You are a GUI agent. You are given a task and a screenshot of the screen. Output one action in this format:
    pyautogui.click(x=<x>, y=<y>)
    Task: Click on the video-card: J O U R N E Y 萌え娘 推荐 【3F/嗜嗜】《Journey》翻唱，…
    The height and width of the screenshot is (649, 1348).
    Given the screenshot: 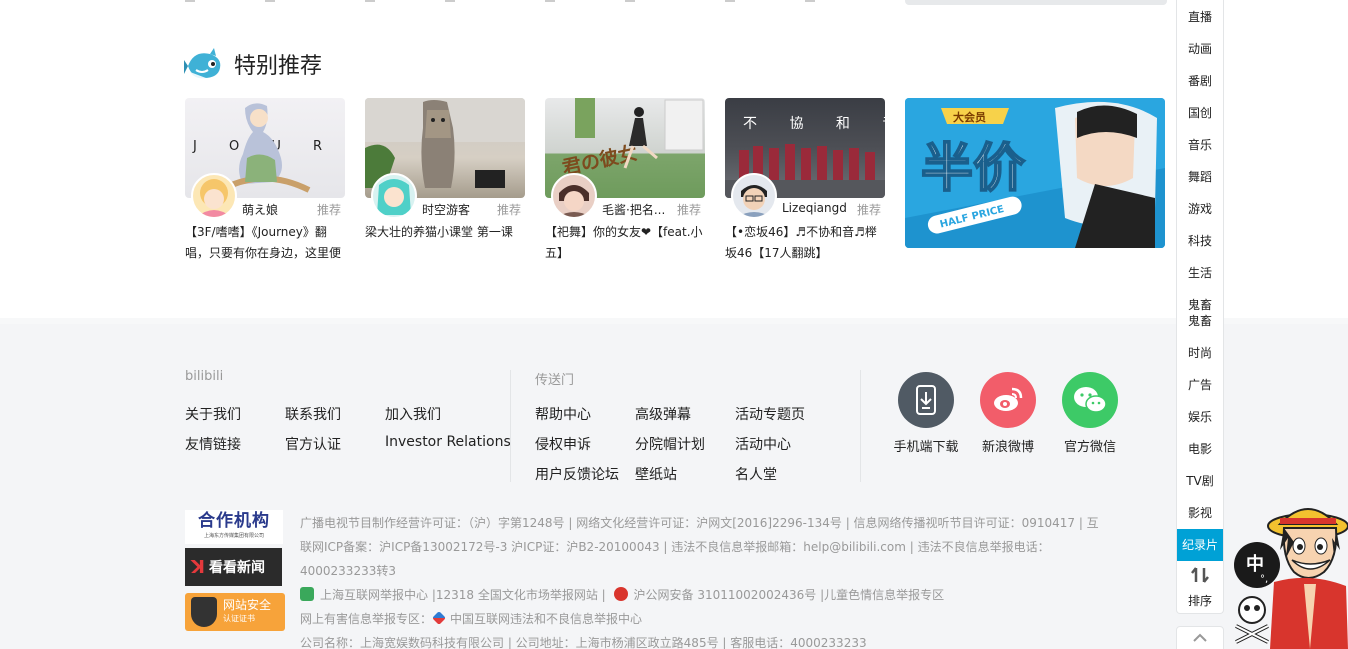 What is the action you would take?
    pyautogui.click(x=265, y=179)
    